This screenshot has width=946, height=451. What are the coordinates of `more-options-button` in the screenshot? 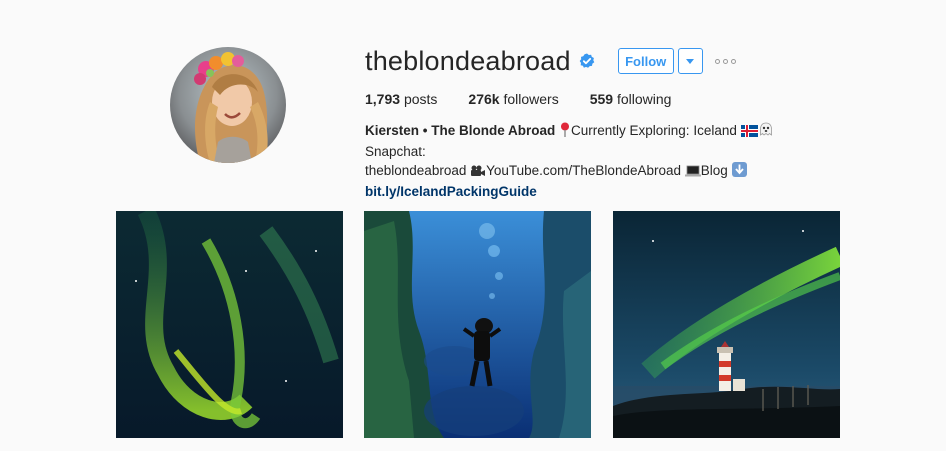 It's located at (725, 61).